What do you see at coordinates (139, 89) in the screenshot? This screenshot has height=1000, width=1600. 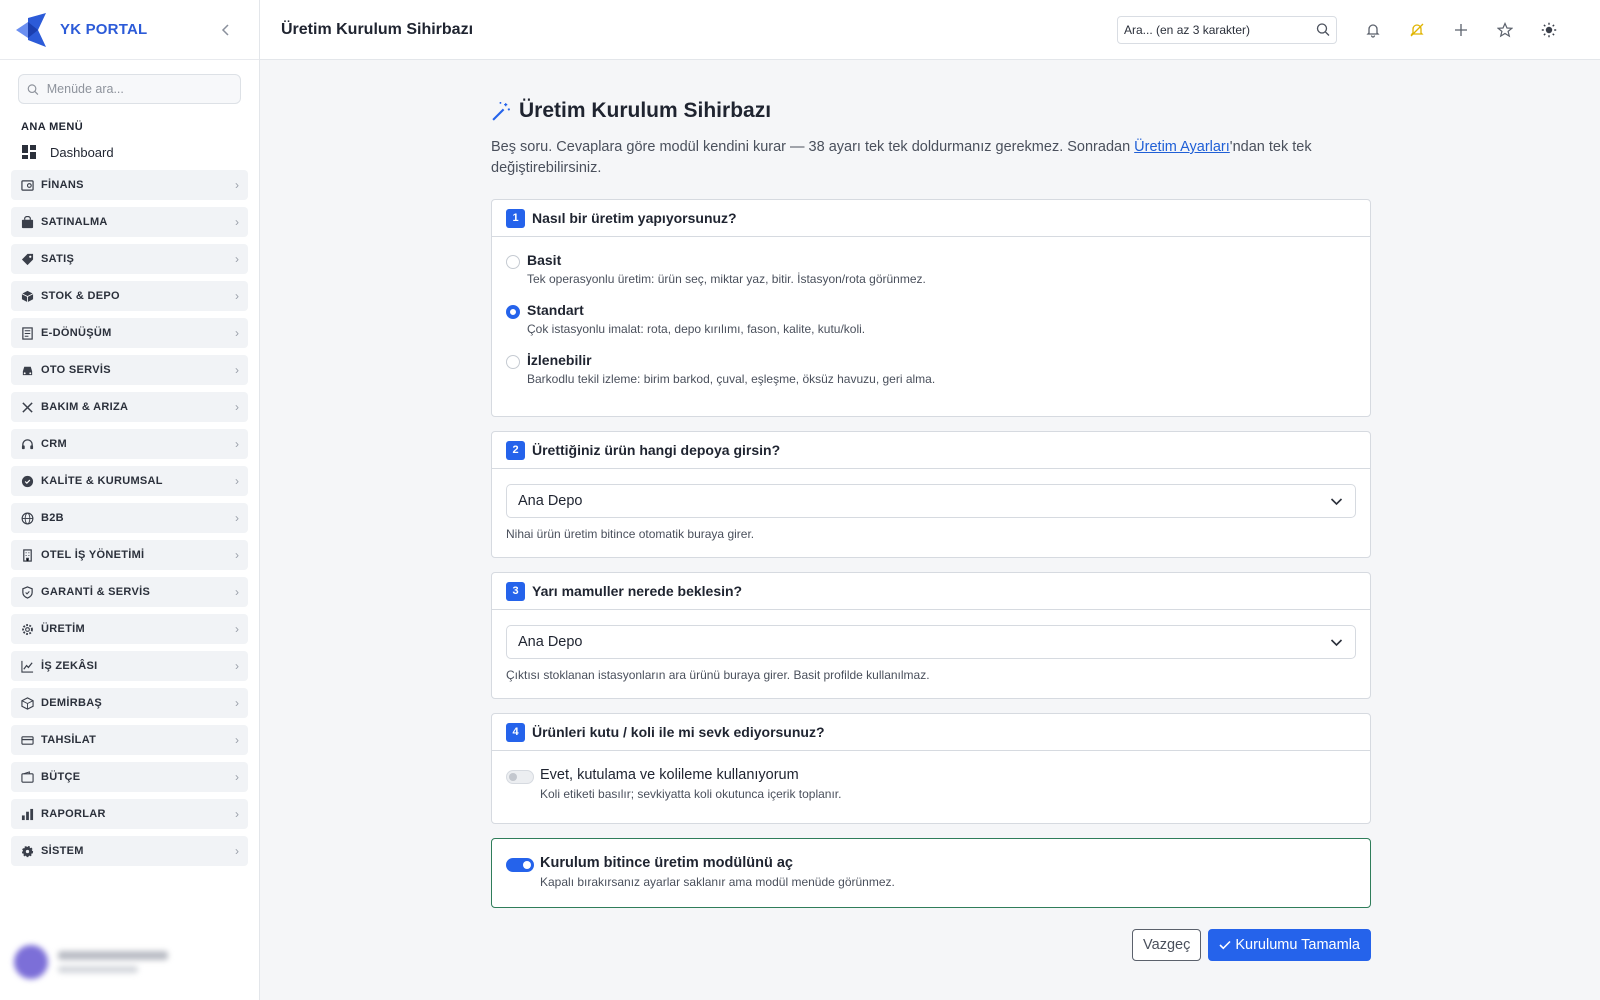 I see `menu-search-input` at bounding box center [139, 89].